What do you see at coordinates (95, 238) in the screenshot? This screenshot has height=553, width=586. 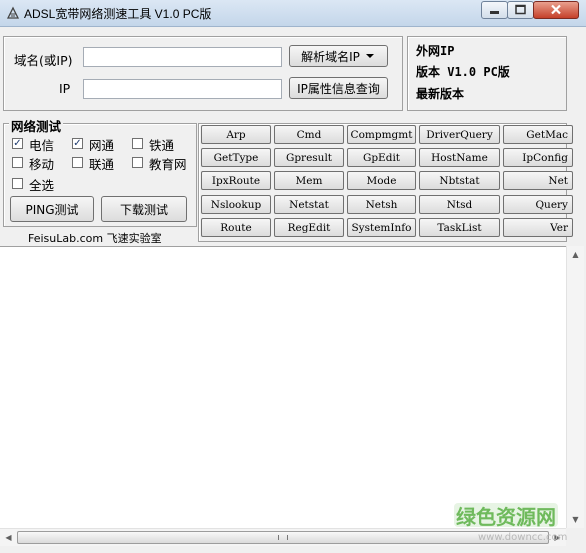 I see `footer-text: FeisuLab.com 飞速实验室` at bounding box center [95, 238].